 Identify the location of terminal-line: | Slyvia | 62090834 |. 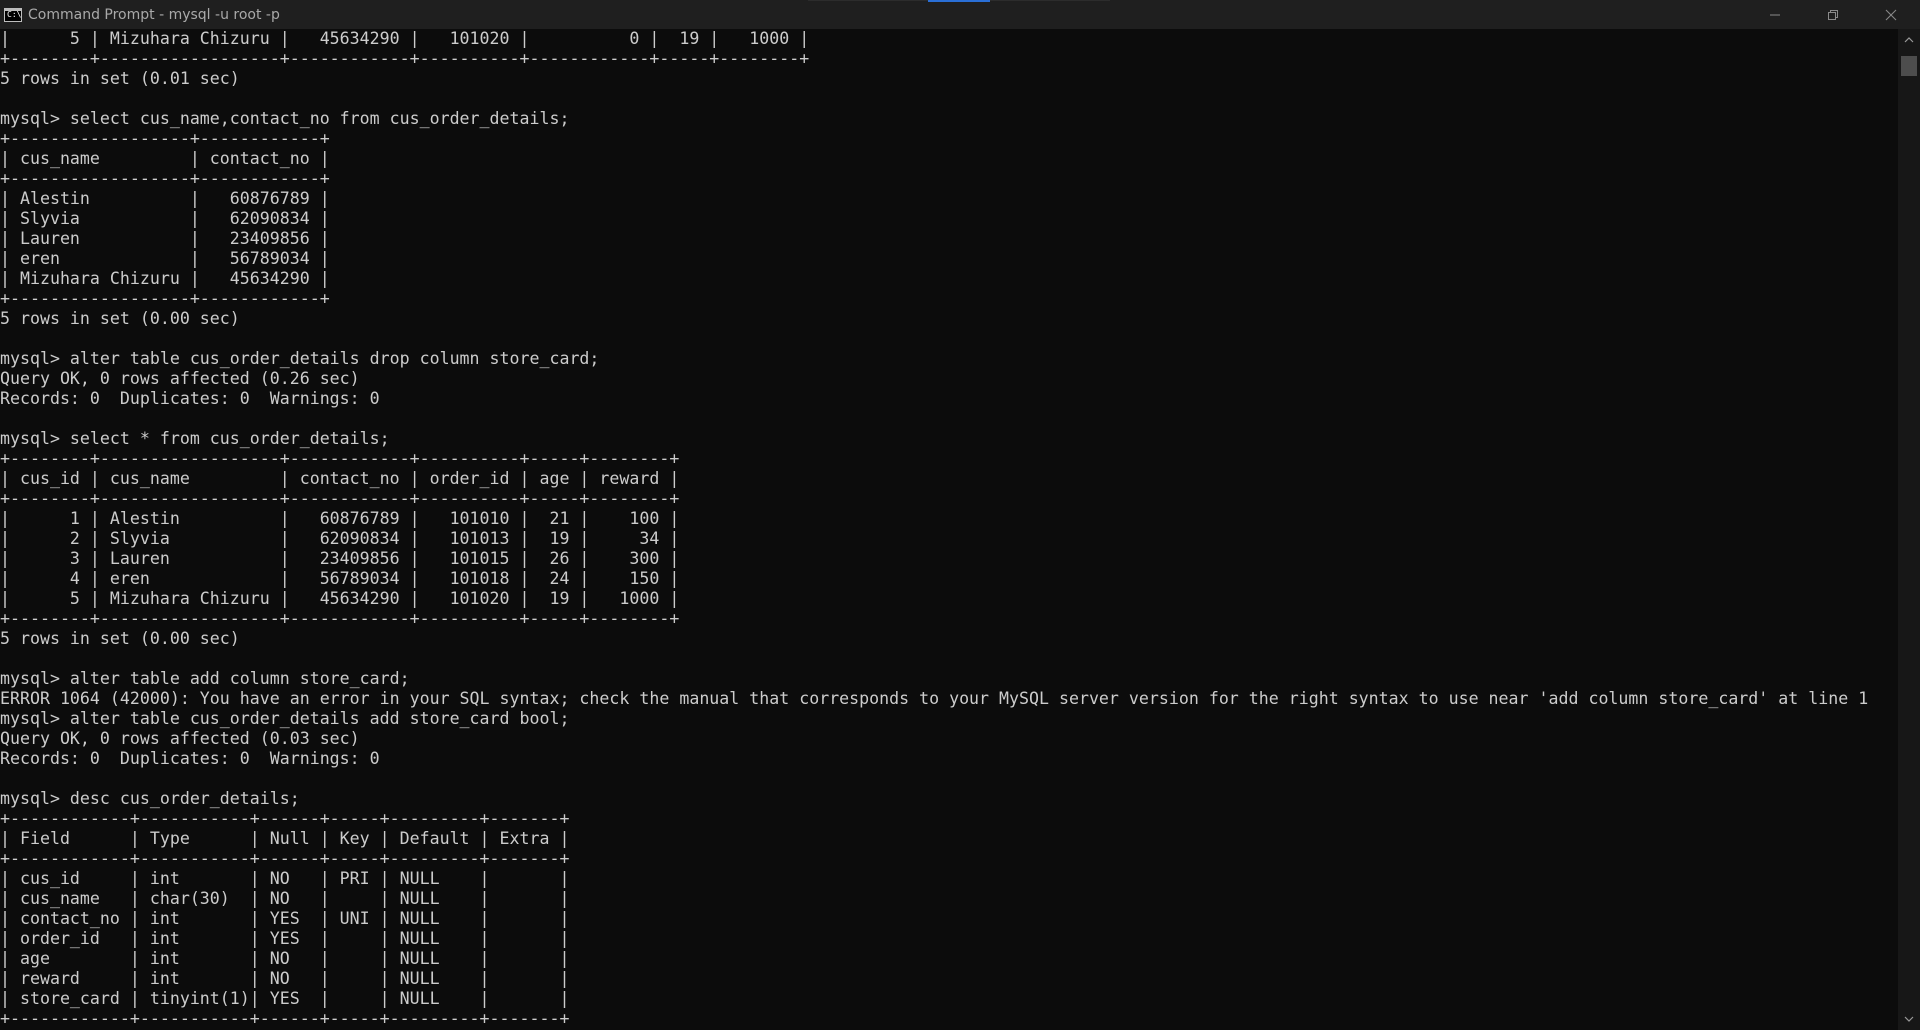
(165, 218).